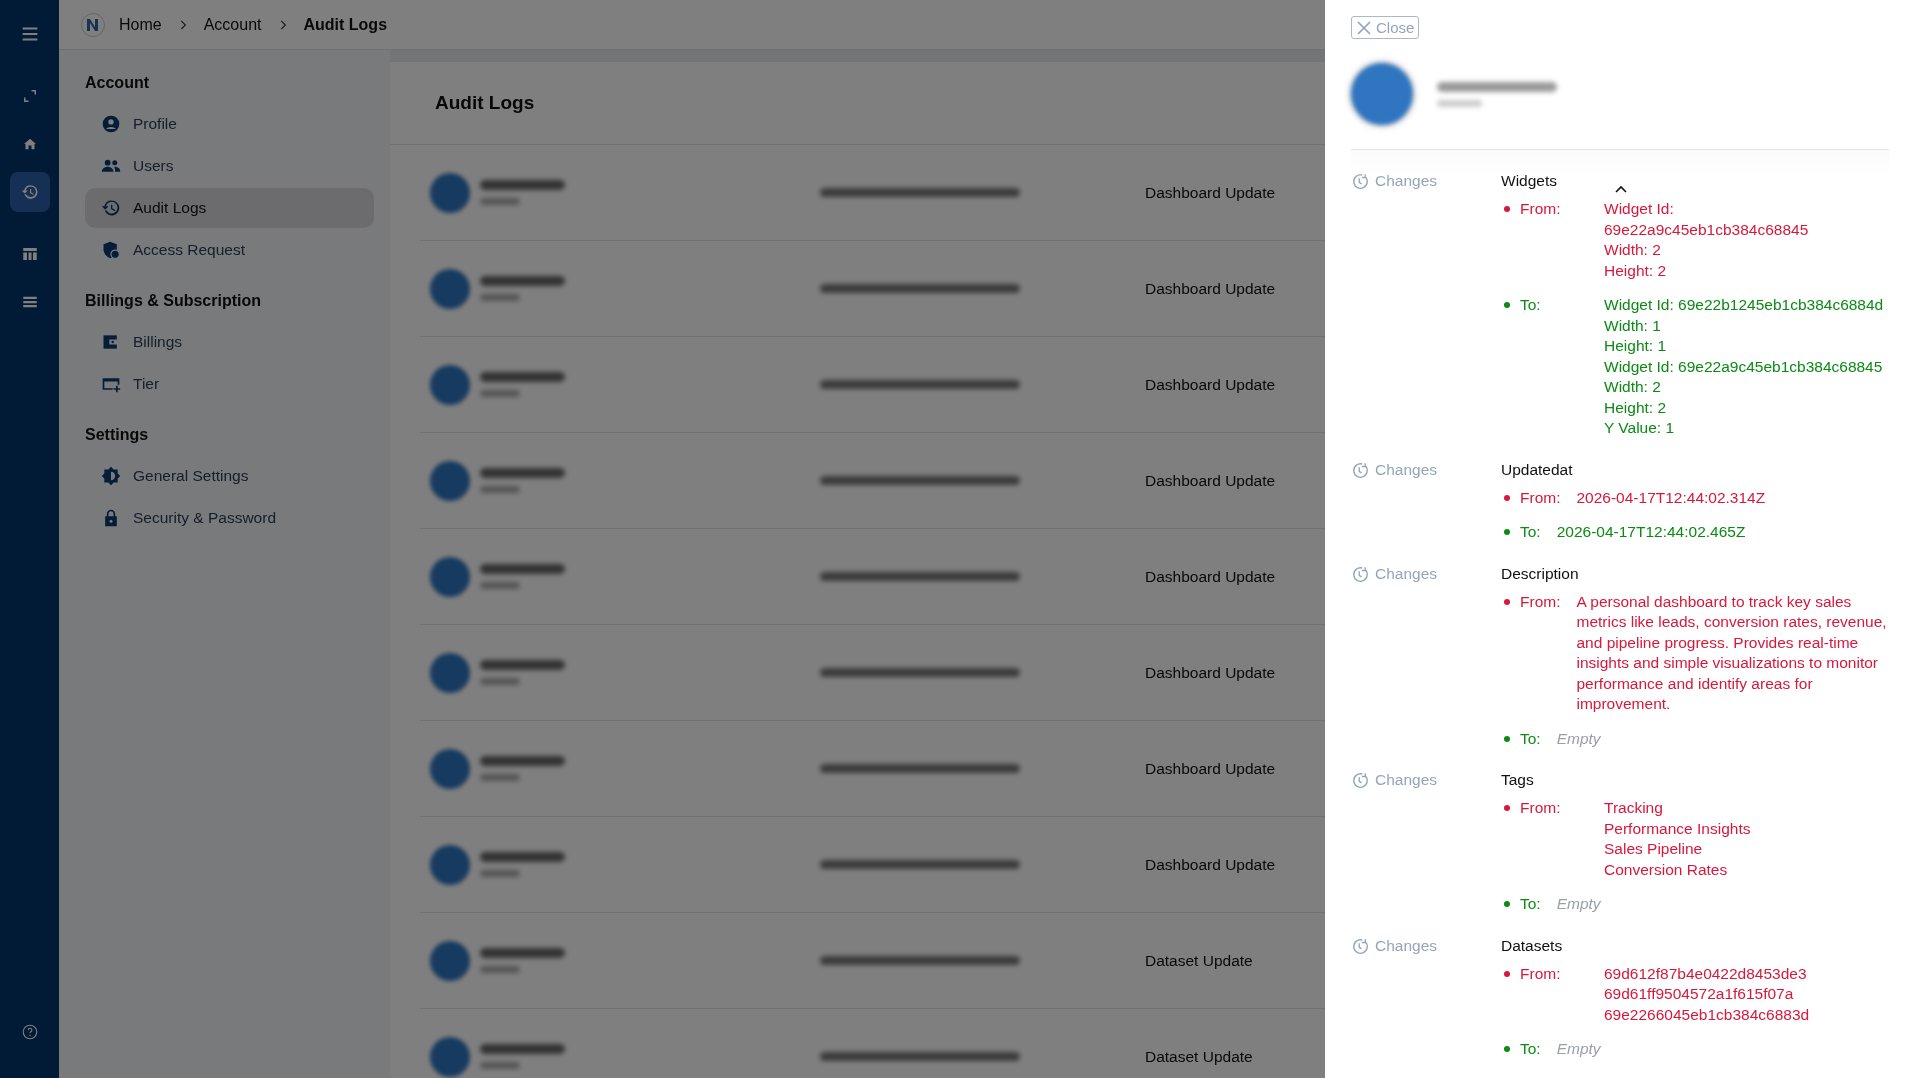  Describe the element at coordinates (1707, 1014) in the screenshot. I see `change-value: 69e2266045eb1cb384c6883d` at that location.